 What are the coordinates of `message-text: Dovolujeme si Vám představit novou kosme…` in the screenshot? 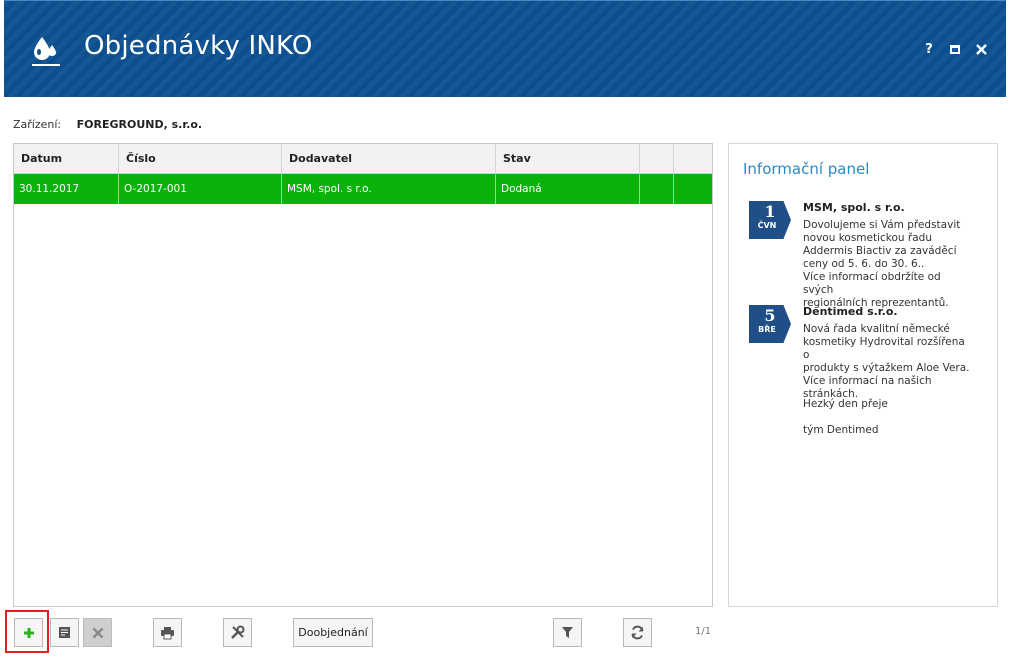 It's located at (882, 264).